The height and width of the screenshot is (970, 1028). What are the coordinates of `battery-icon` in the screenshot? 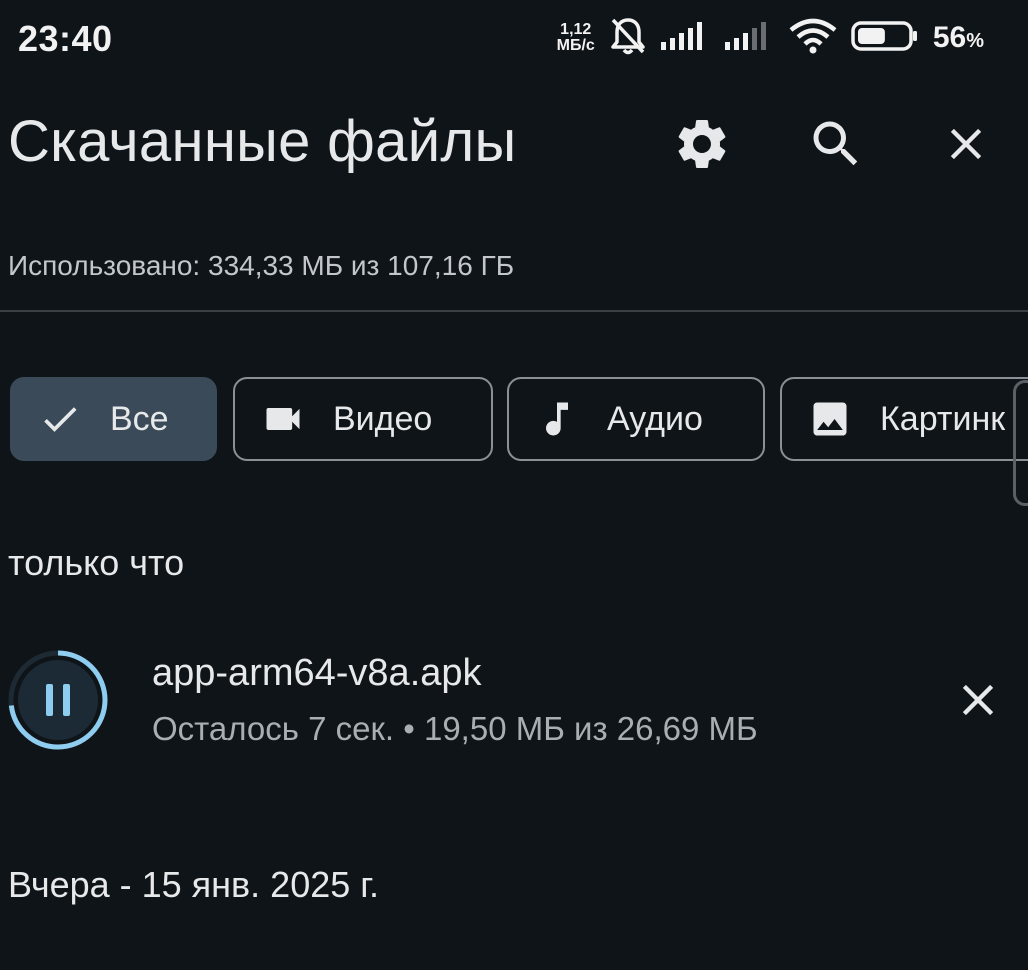 It's located at (885, 38).